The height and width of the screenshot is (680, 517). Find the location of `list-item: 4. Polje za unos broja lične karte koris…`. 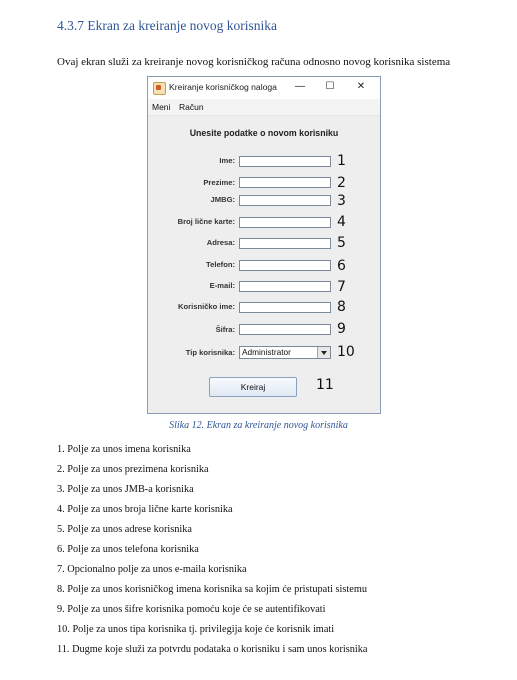

list-item: 4. Polje za unos broja lične karte koris… is located at coordinates (145, 509).